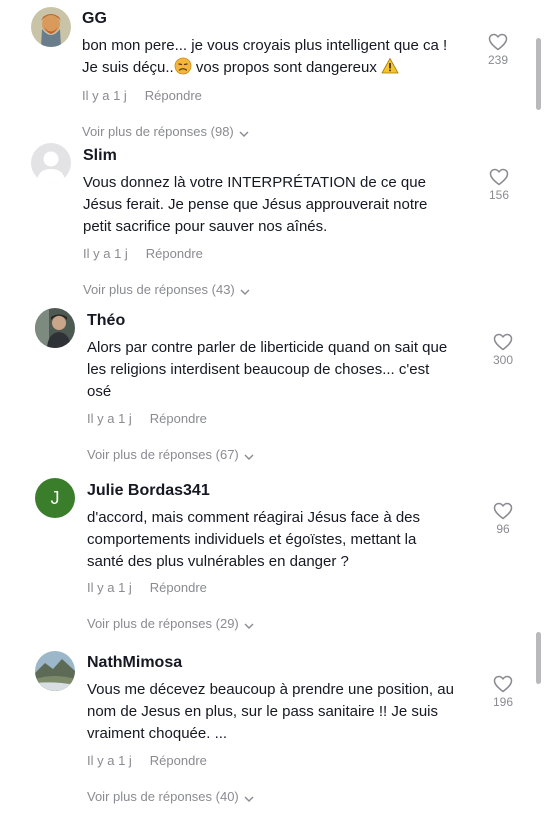 Image resolution: width=545 pixels, height=821 pixels. I want to click on view-more-replies: Voir plus de réponses (43), so click(166, 290).